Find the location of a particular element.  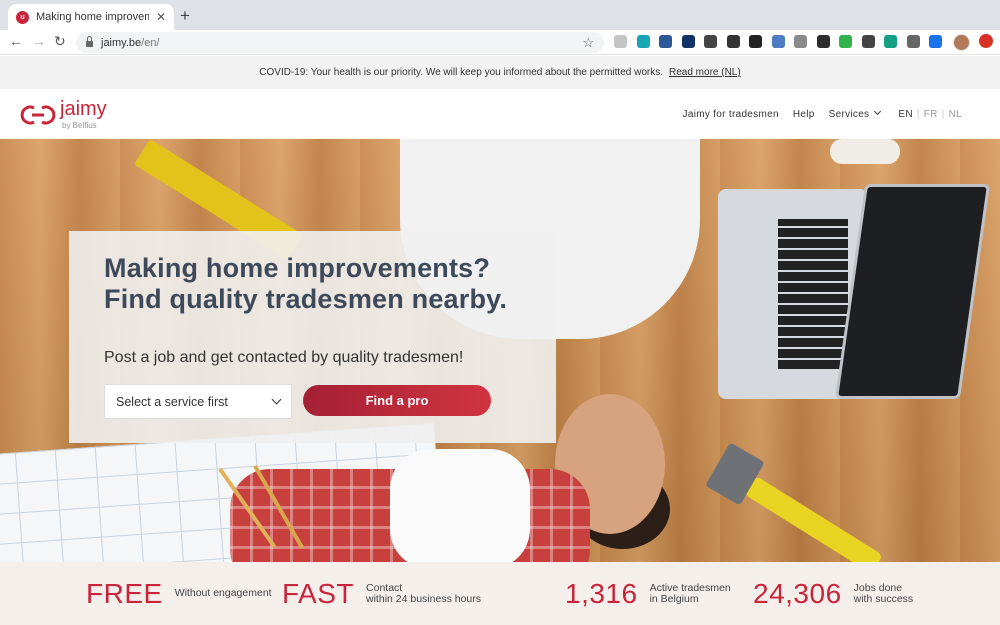

stat-label: Active tradesmen in Belgium is located at coordinates (690, 593).